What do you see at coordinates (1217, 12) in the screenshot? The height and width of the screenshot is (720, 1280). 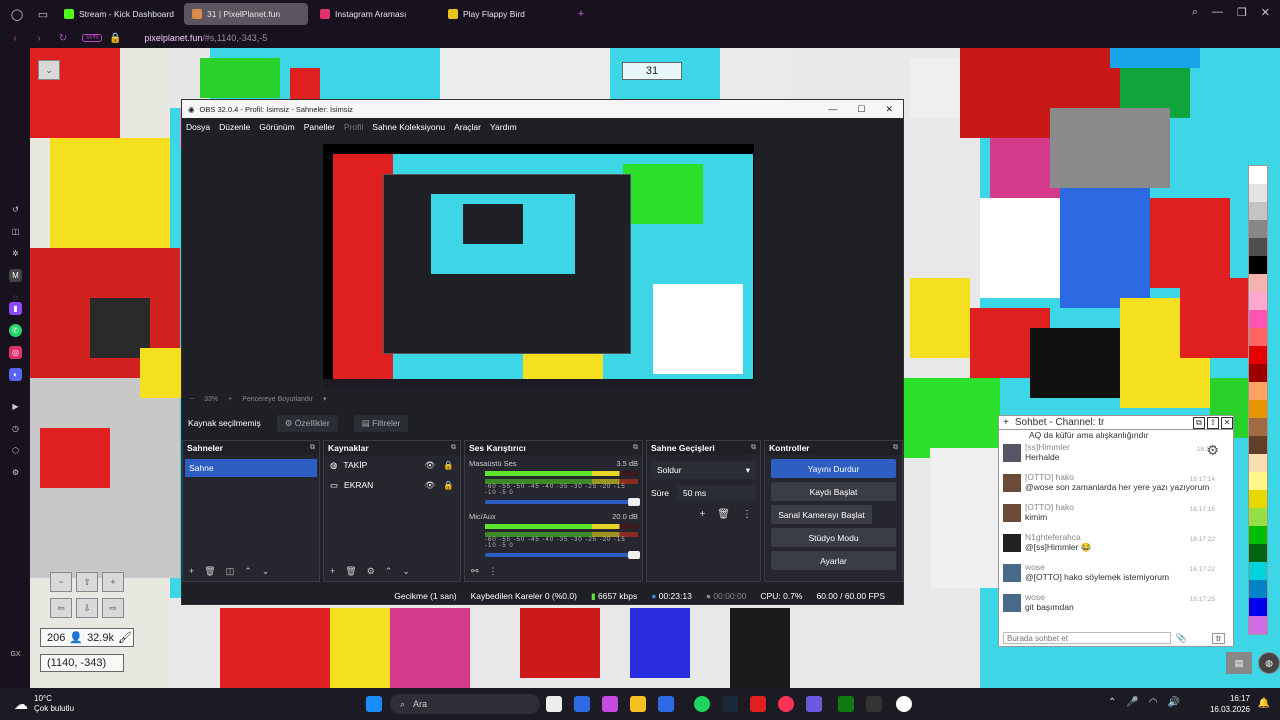 I see `minimize-icon: —` at bounding box center [1217, 12].